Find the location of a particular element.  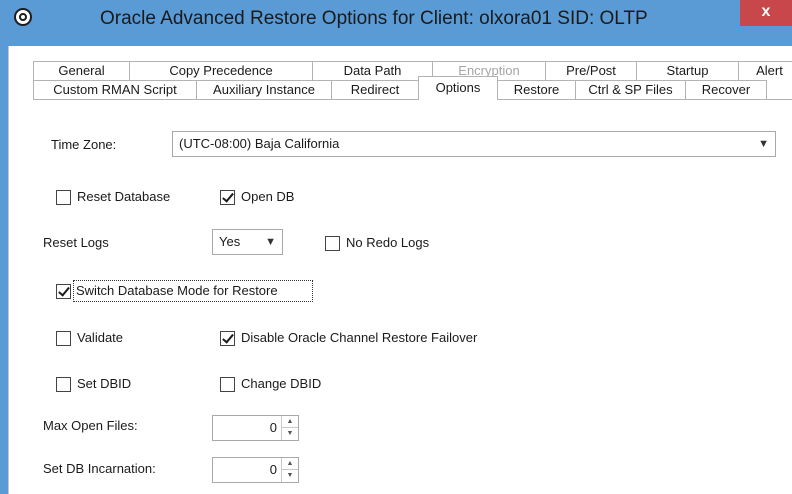

tab-label: Restore is located at coordinates (536, 89).